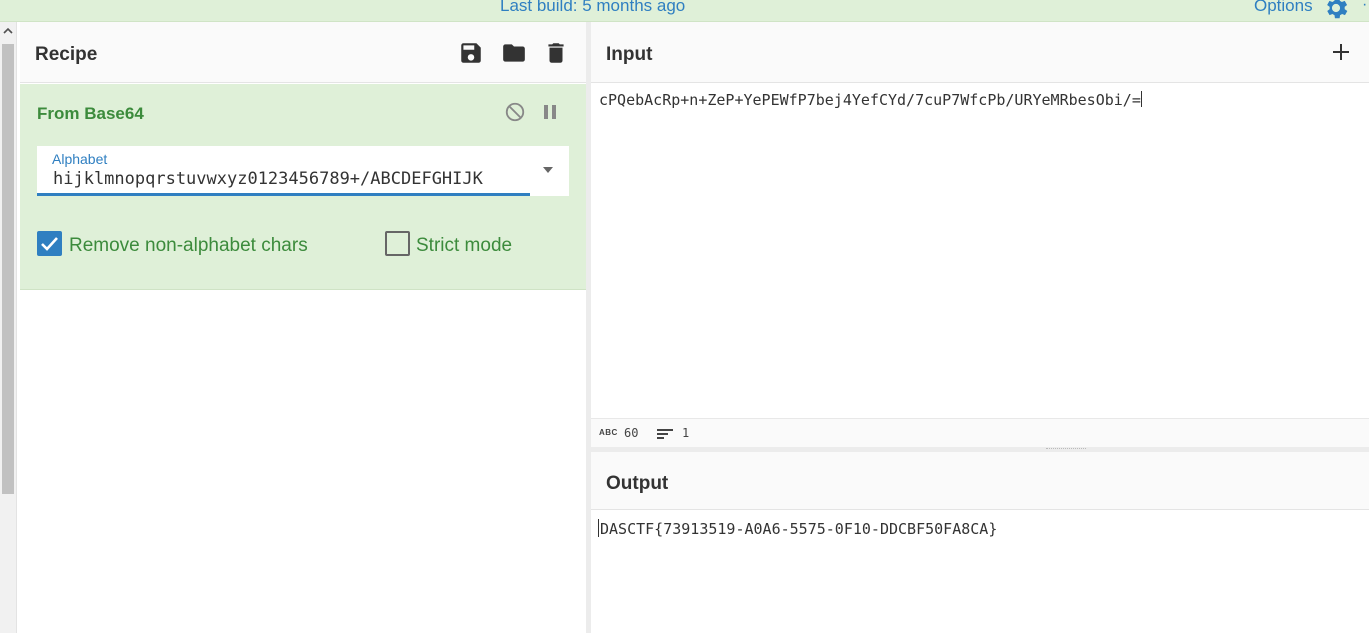 The width and height of the screenshot is (1369, 633). Describe the element at coordinates (8, 31) in the screenshot. I see `scroll-up-icon` at that location.